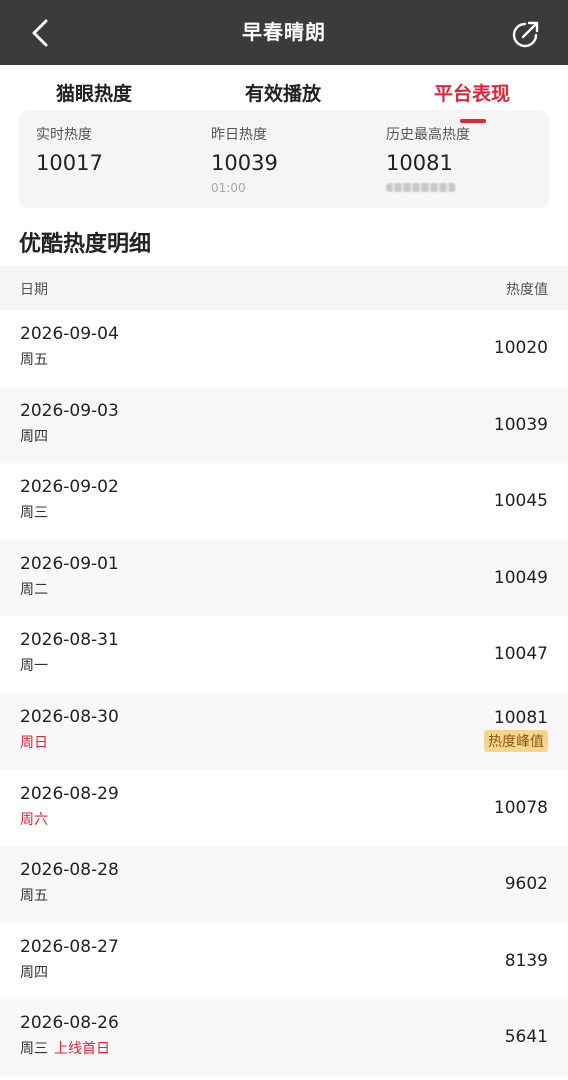 The height and width of the screenshot is (1080, 568). Describe the element at coordinates (69, 334) in the screenshot. I see `row-date: 2026-09-04` at that location.